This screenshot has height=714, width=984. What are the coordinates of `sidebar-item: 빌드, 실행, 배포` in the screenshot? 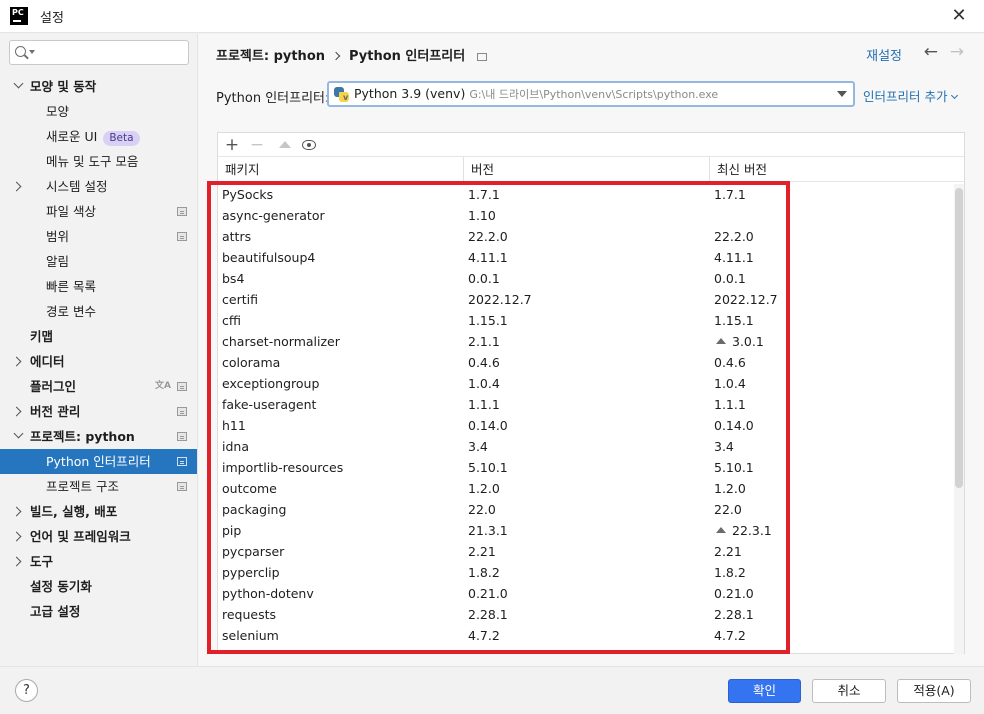 It's located at (98, 511).